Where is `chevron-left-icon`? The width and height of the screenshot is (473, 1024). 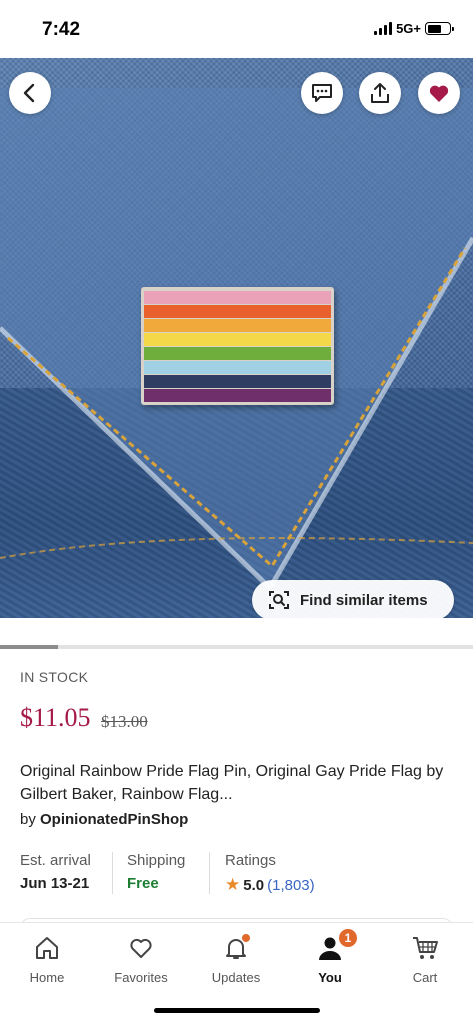 chevron-left-icon is located at coordinates (29, 93).